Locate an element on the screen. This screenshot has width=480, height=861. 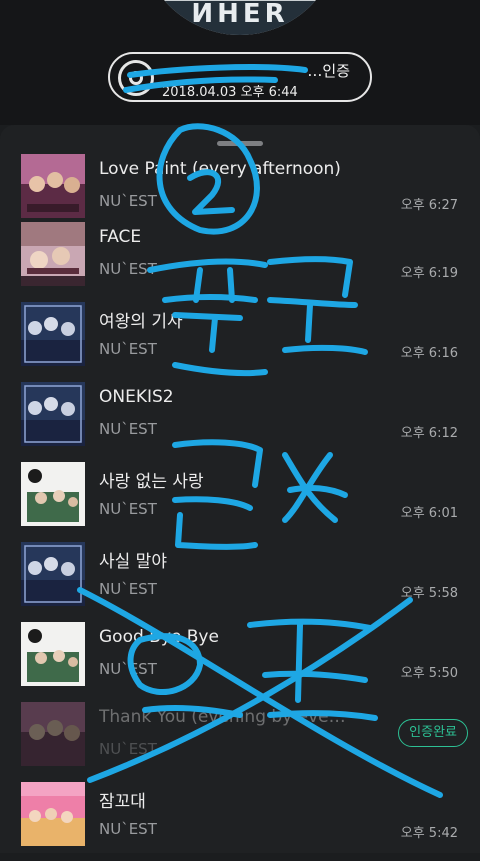
song-time: 오후 6:27 is located at coordinates (429, 205).